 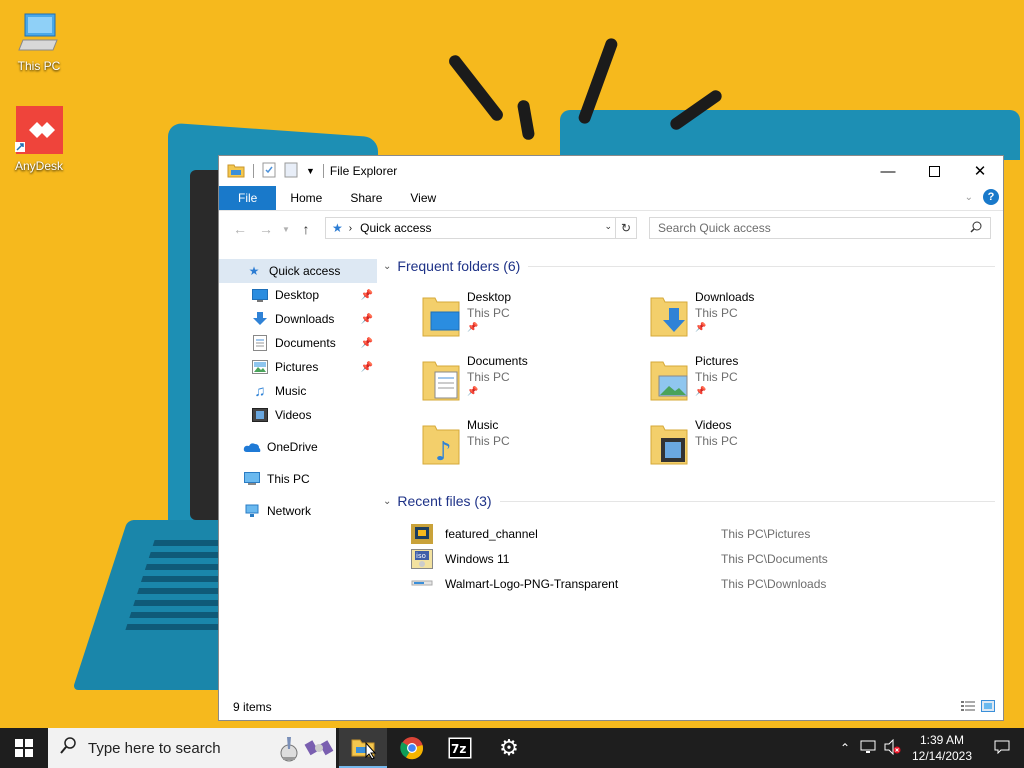 What do you see at coordinates (240, 229) in the screenshot?
I see `back-button: ←` at bounding box center [240, 229].